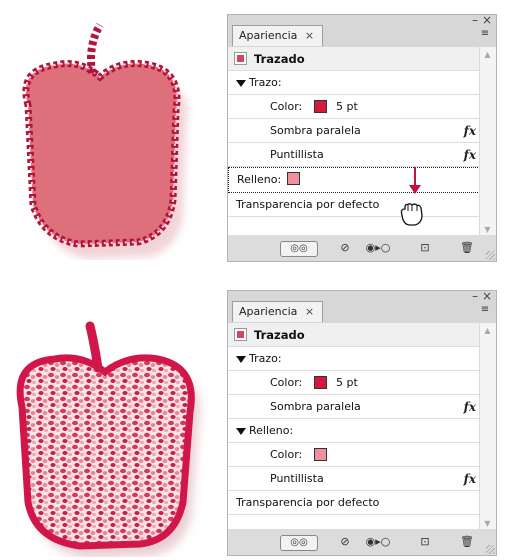 The image size is (509, 560). I want to click on grab-hand-cursor-icon, so click(411, 214).